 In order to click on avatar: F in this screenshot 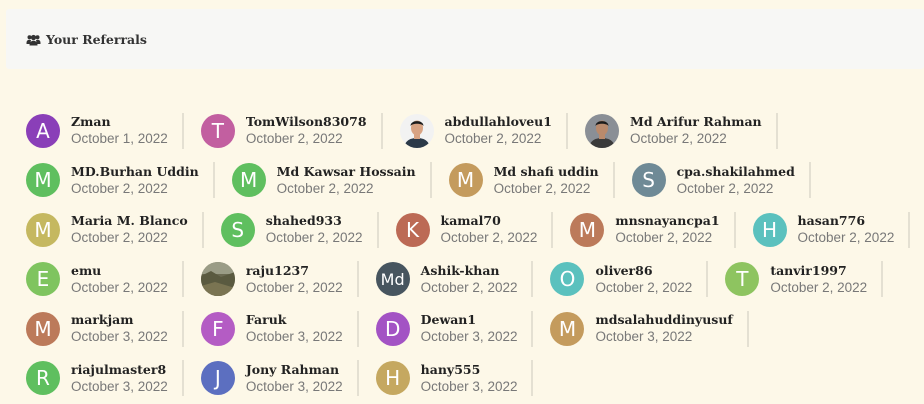, I will do `click(217, 328)`.